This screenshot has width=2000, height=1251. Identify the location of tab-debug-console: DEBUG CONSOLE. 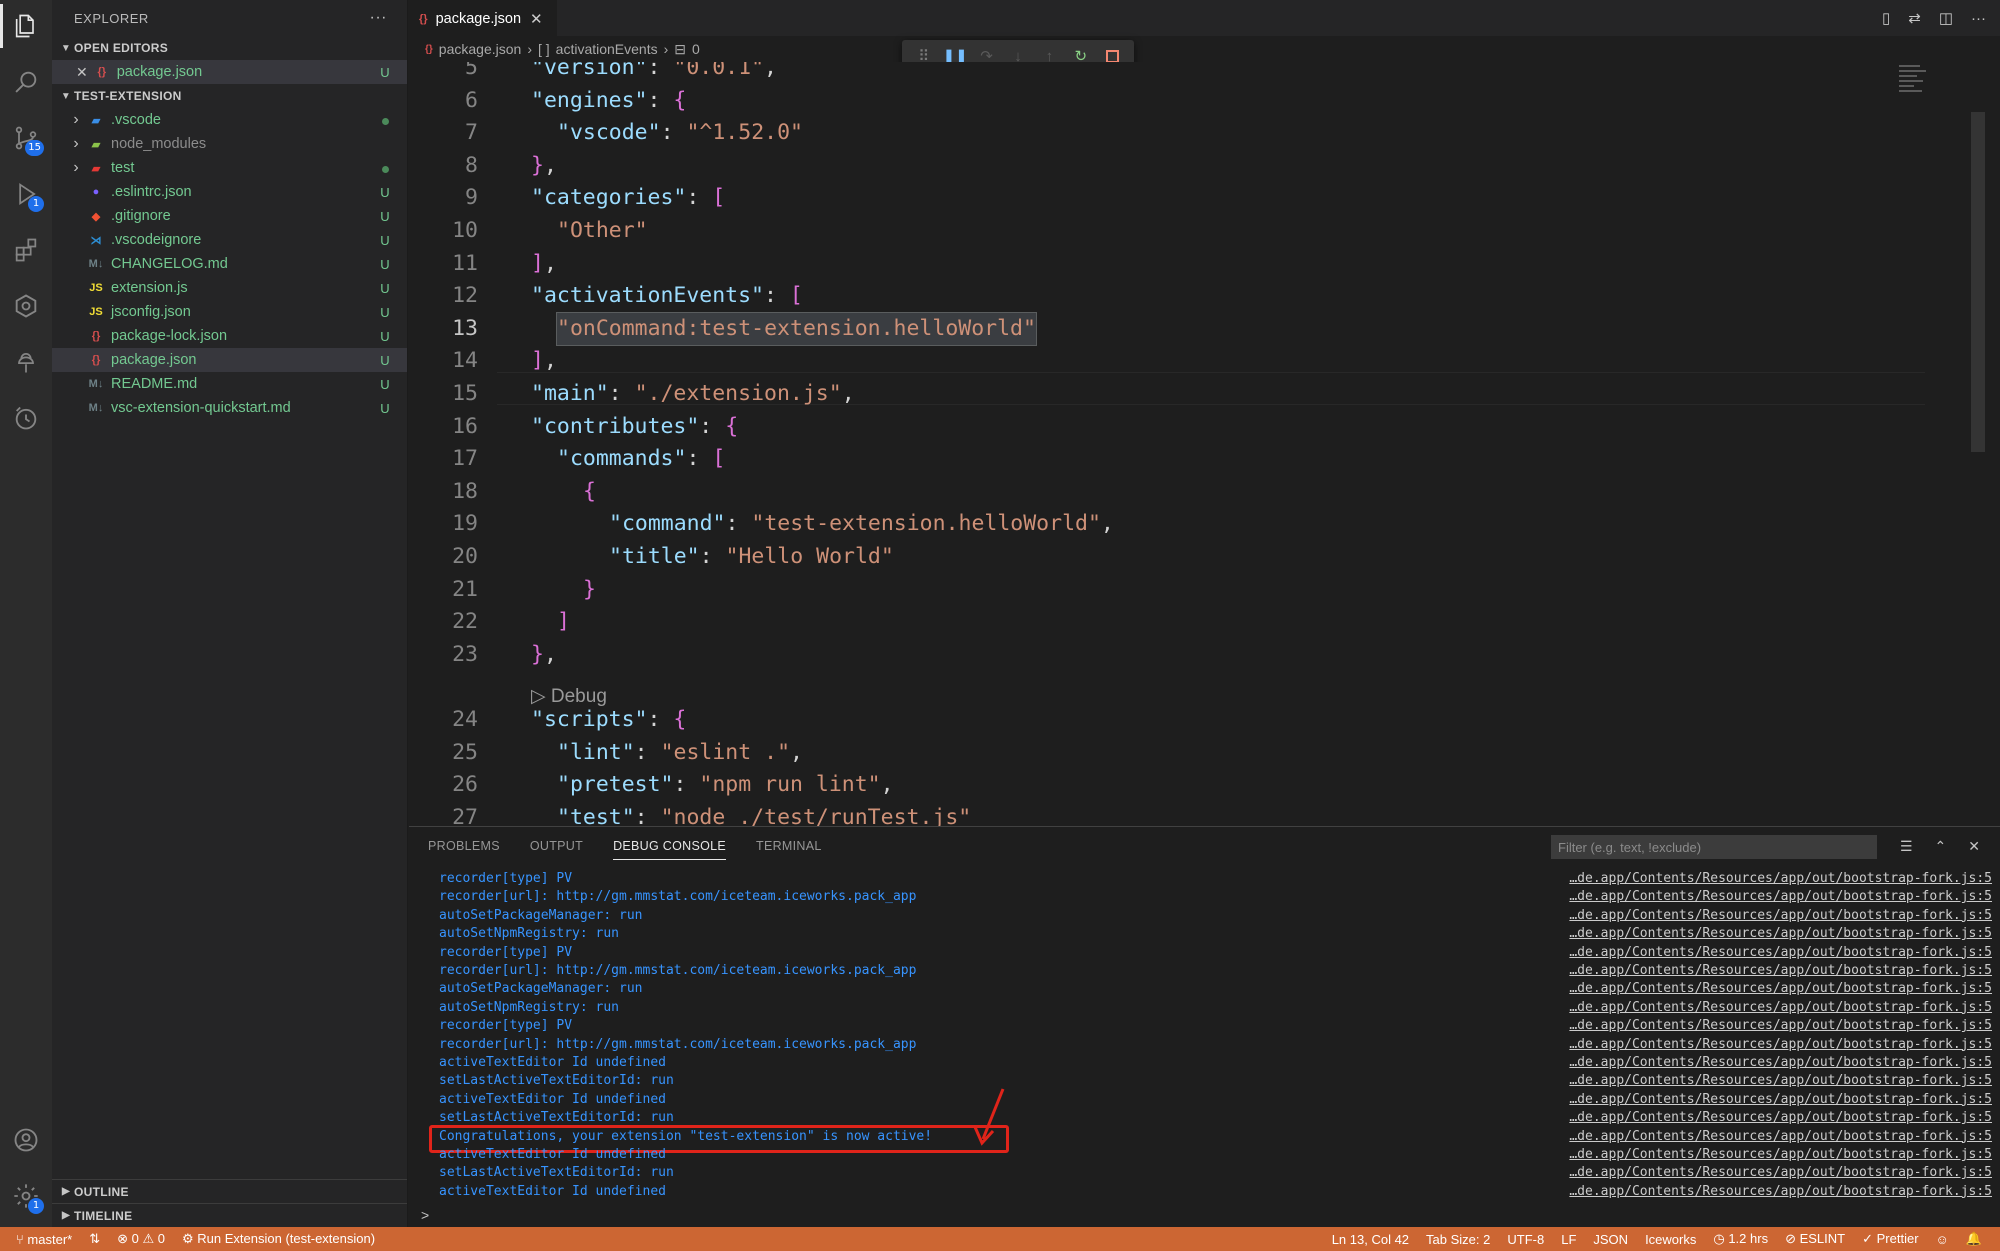
(670, 849).